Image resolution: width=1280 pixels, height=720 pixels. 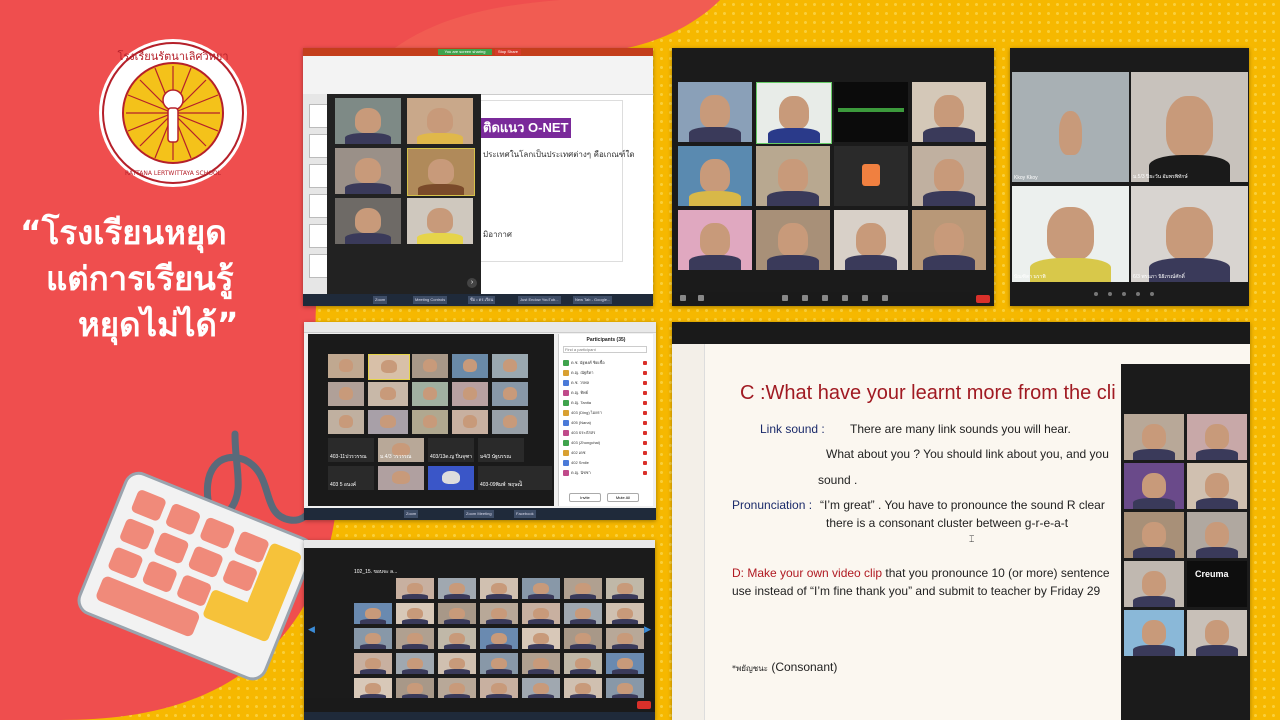 What do you see at coordinates (606, 463) in the screenshot?
I see `participant-row: 402 Smile` at bounding box center [606, 463].